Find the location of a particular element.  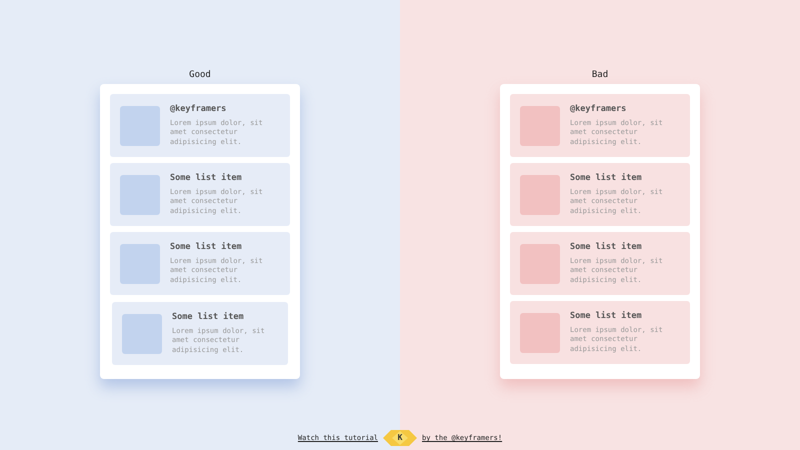

panel-heading: Bad is located at coordinates (600, 75).